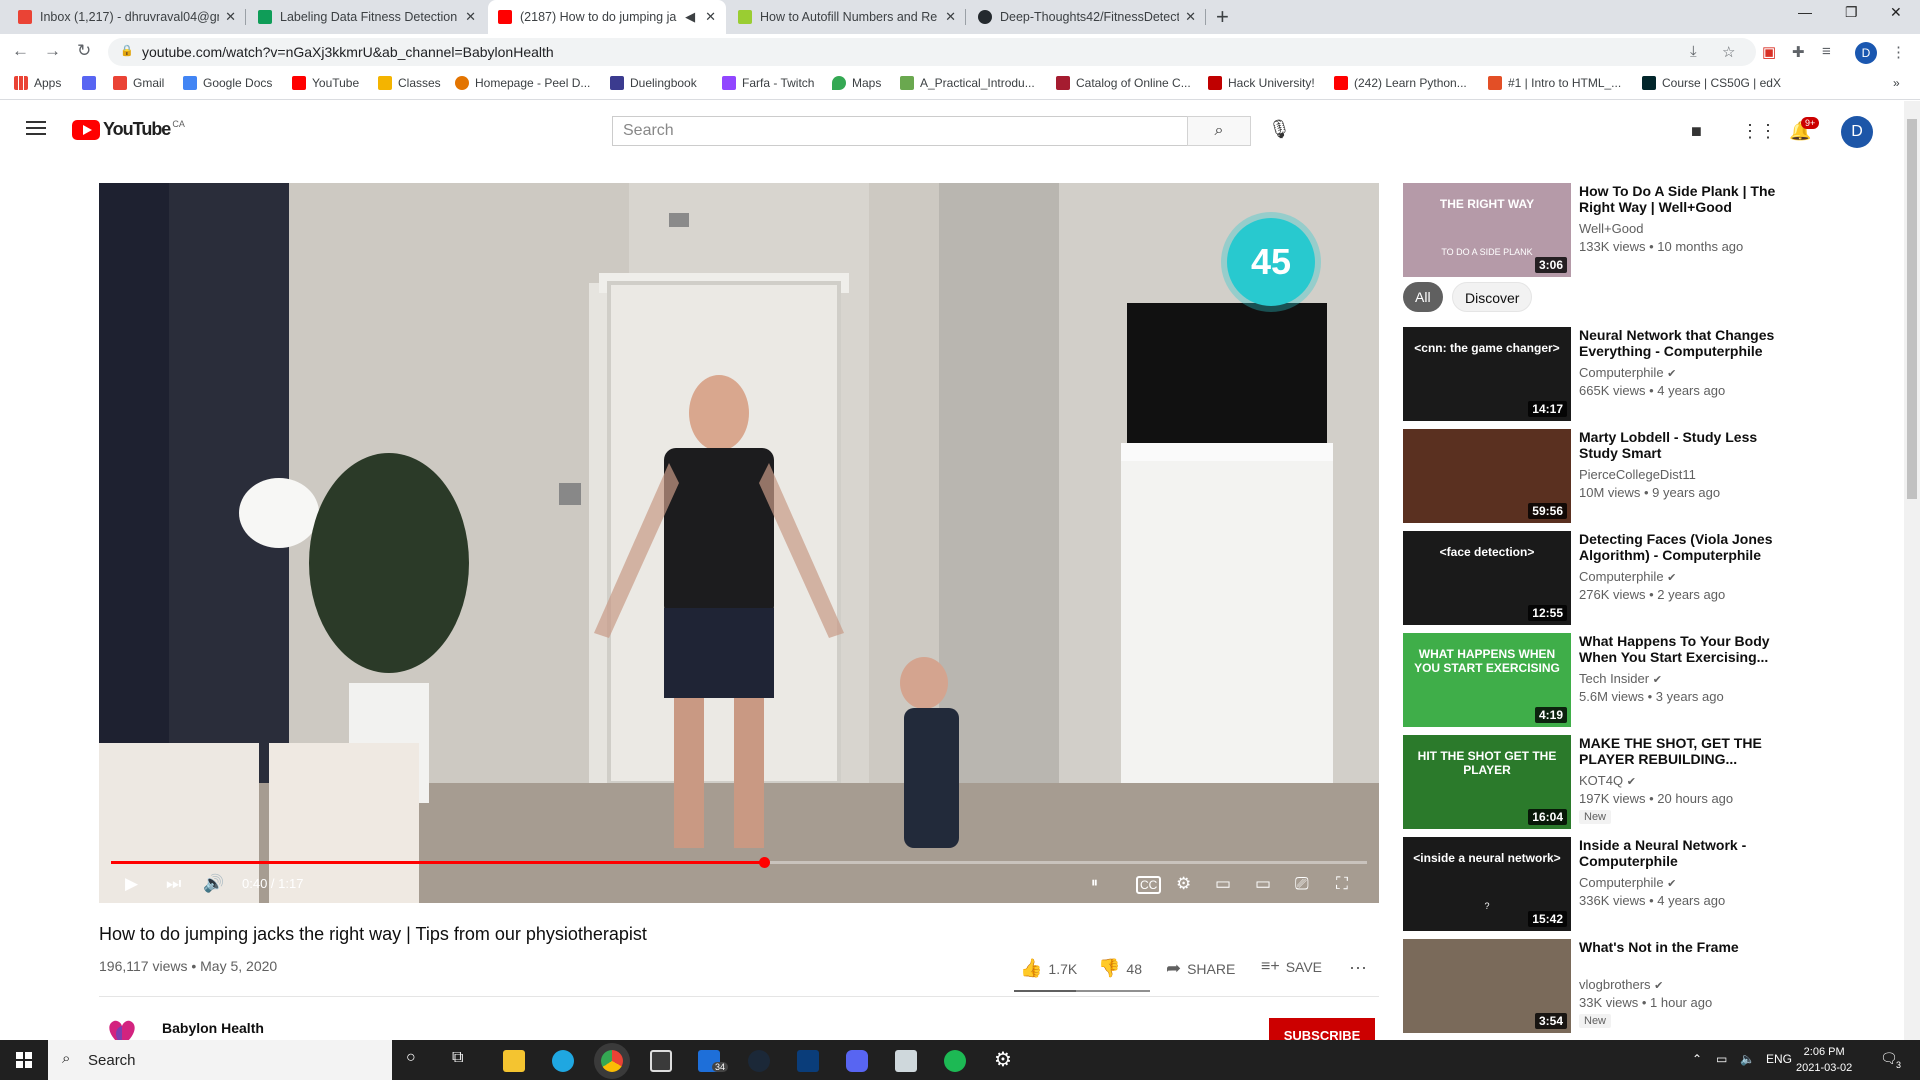 The height and width of the screenshot is (1080, 1920). What do you see at coordinates (856, 83) in the screenshot?
I see `bookmark-maps: Maps` at bounding box center [856, 83].